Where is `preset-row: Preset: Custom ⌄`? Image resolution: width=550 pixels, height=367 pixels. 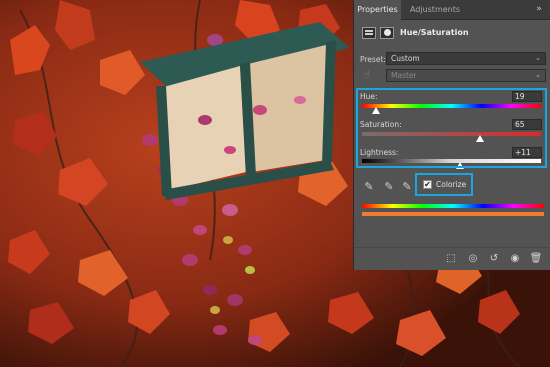
preset-row: Preset: Custom ⌄ is located at coordinates (452, 60).